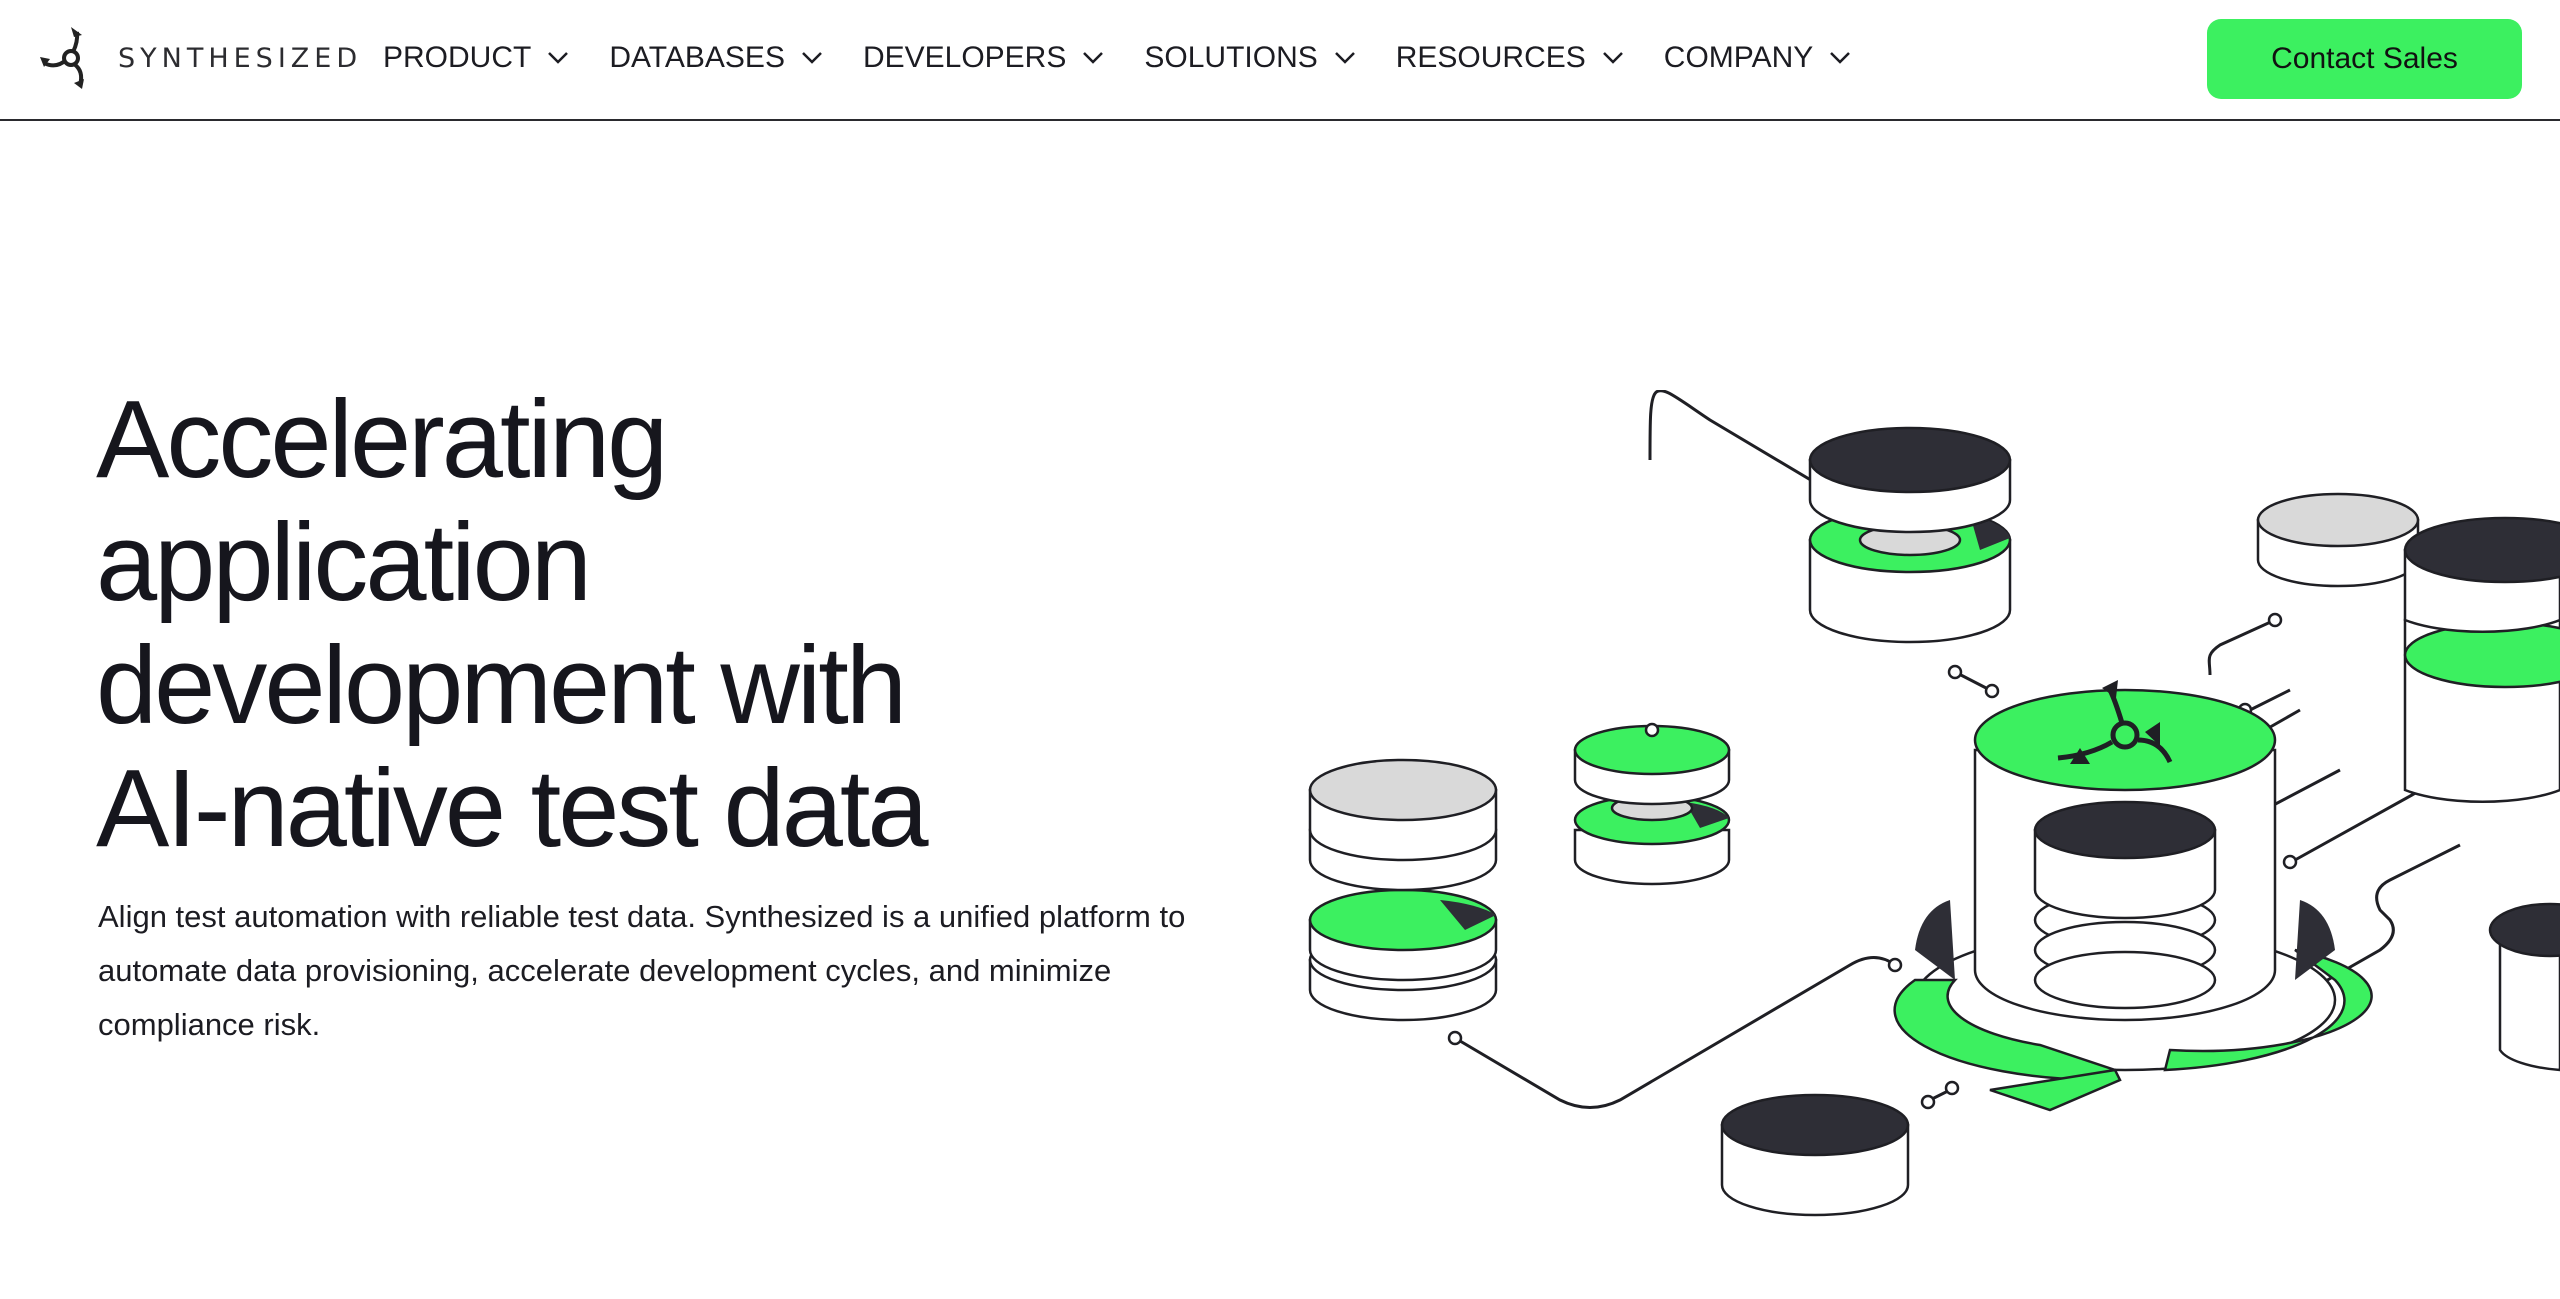  I want to click on brand-name: SYNTHESIZED, so click(240, 58).